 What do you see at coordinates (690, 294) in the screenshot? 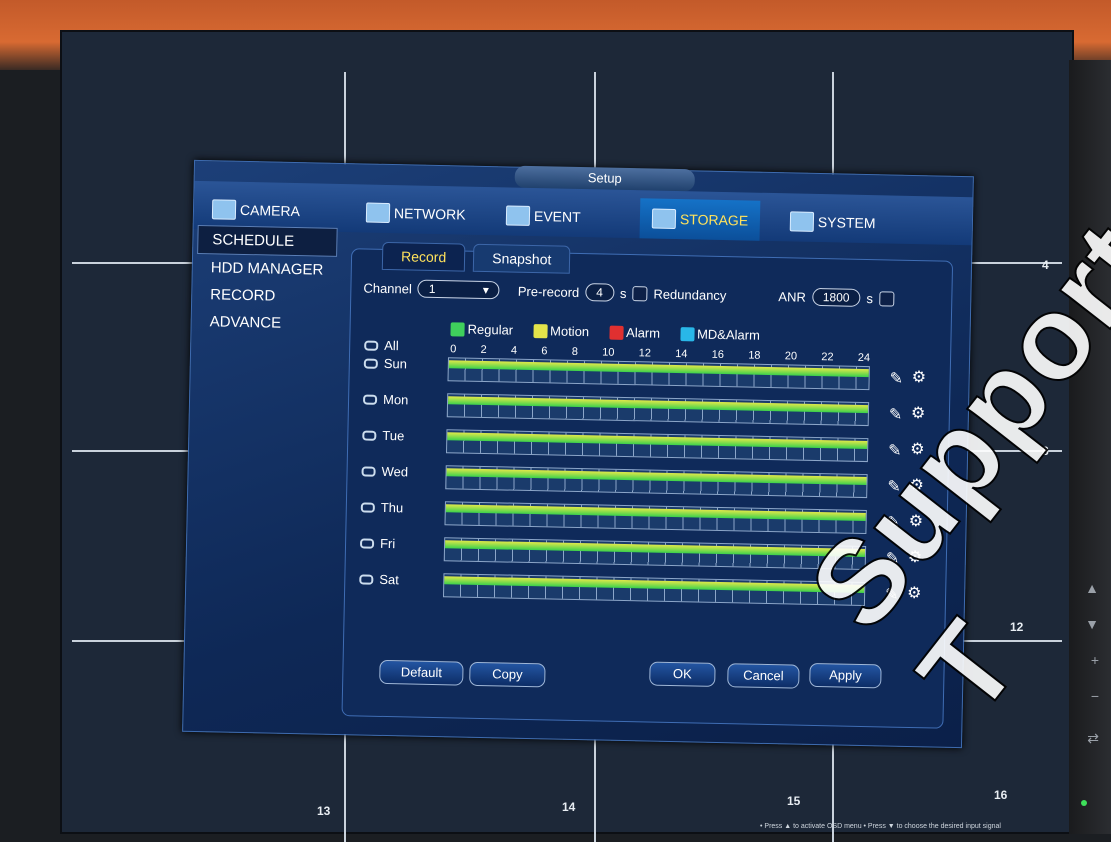
I see `redundancy-label: Redundancy` at bounding box center [690, 294].